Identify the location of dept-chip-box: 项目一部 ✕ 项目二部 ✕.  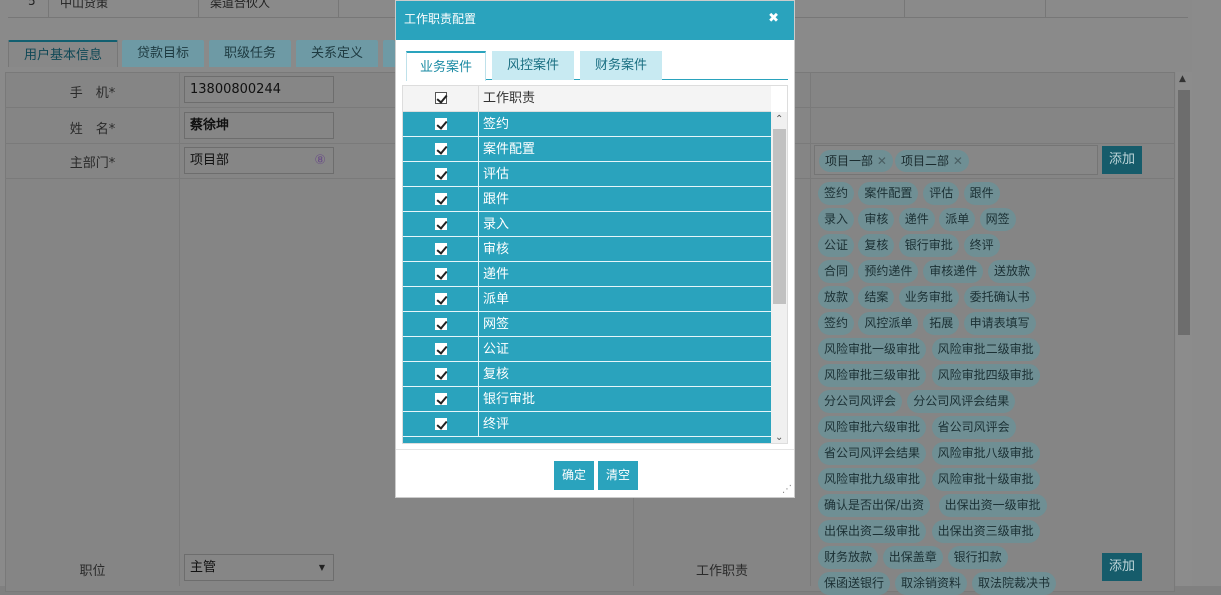
(956, 160).